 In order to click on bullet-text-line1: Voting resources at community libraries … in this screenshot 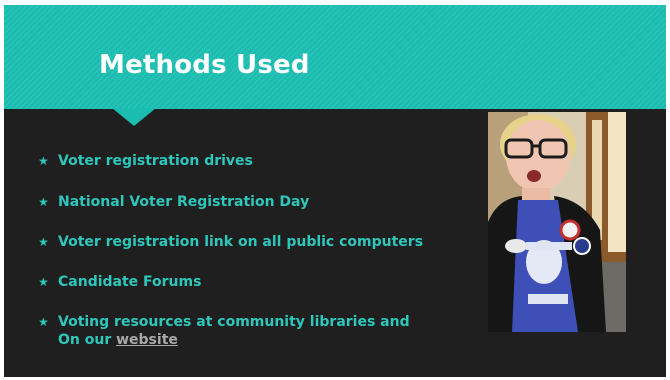, I will do `click(234, 322)`.